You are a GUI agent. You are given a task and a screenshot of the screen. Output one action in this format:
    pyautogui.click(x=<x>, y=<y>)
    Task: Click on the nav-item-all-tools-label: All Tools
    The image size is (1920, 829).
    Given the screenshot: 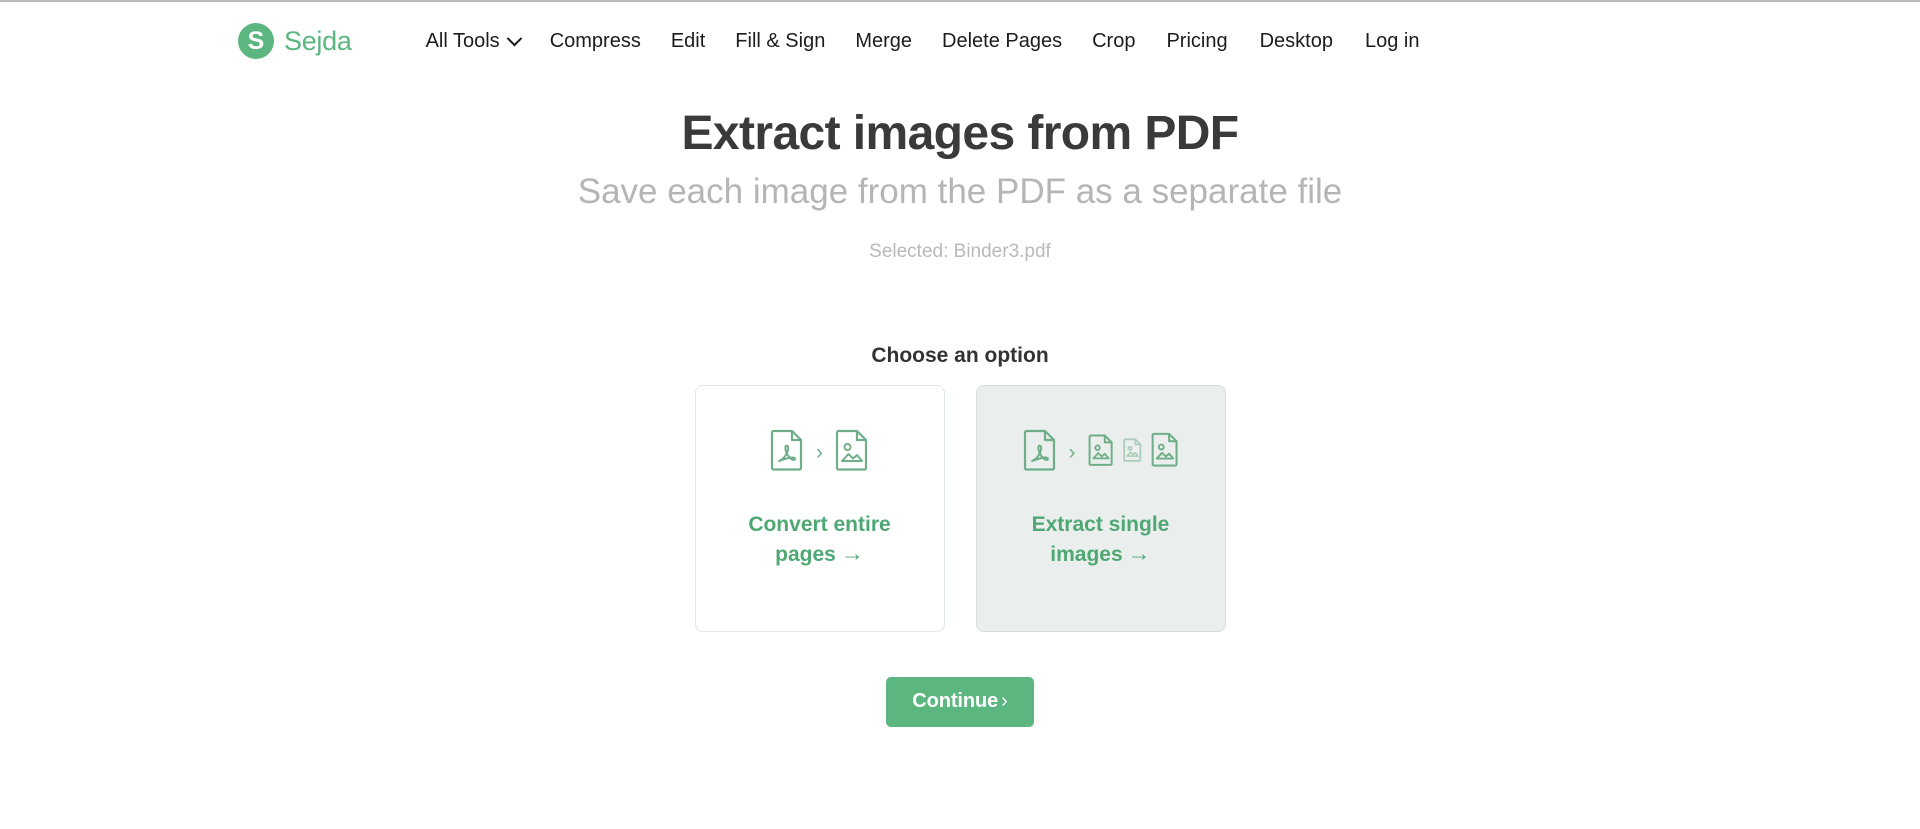 What is the action you would take?
    pyautogui.click(x=462, y=41)
    